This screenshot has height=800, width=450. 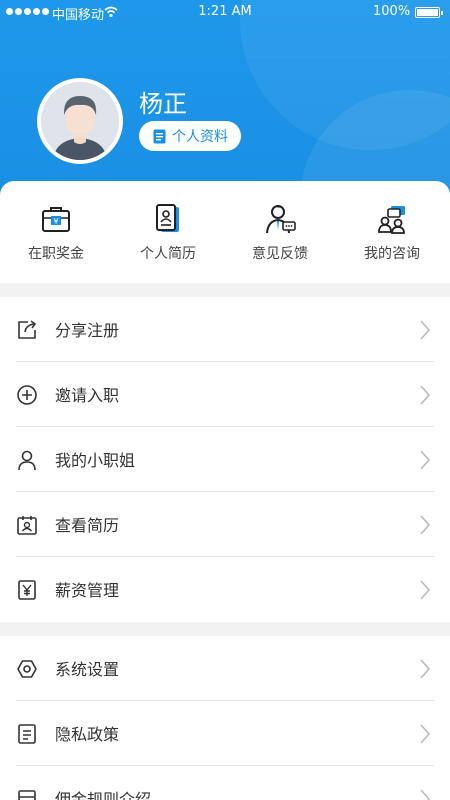 I want to click on avatar, so click(x=80, y=121).